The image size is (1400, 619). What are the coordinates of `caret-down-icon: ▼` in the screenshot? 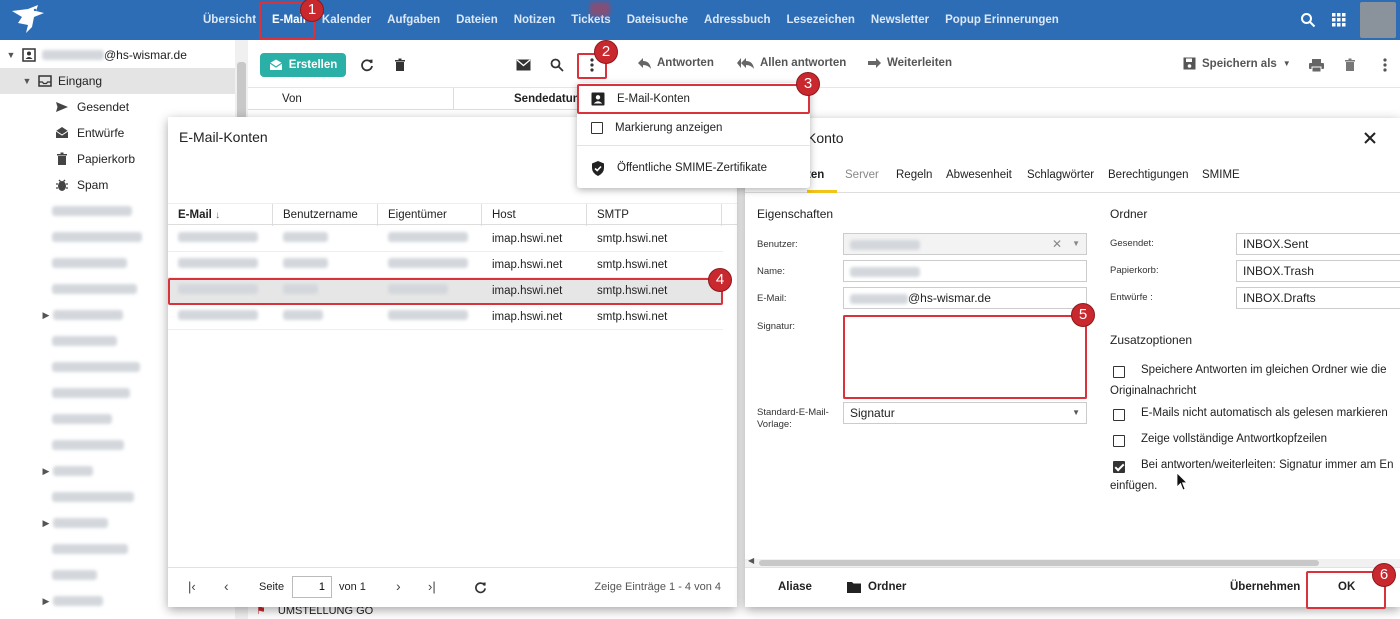 It's located at (1076, 244).